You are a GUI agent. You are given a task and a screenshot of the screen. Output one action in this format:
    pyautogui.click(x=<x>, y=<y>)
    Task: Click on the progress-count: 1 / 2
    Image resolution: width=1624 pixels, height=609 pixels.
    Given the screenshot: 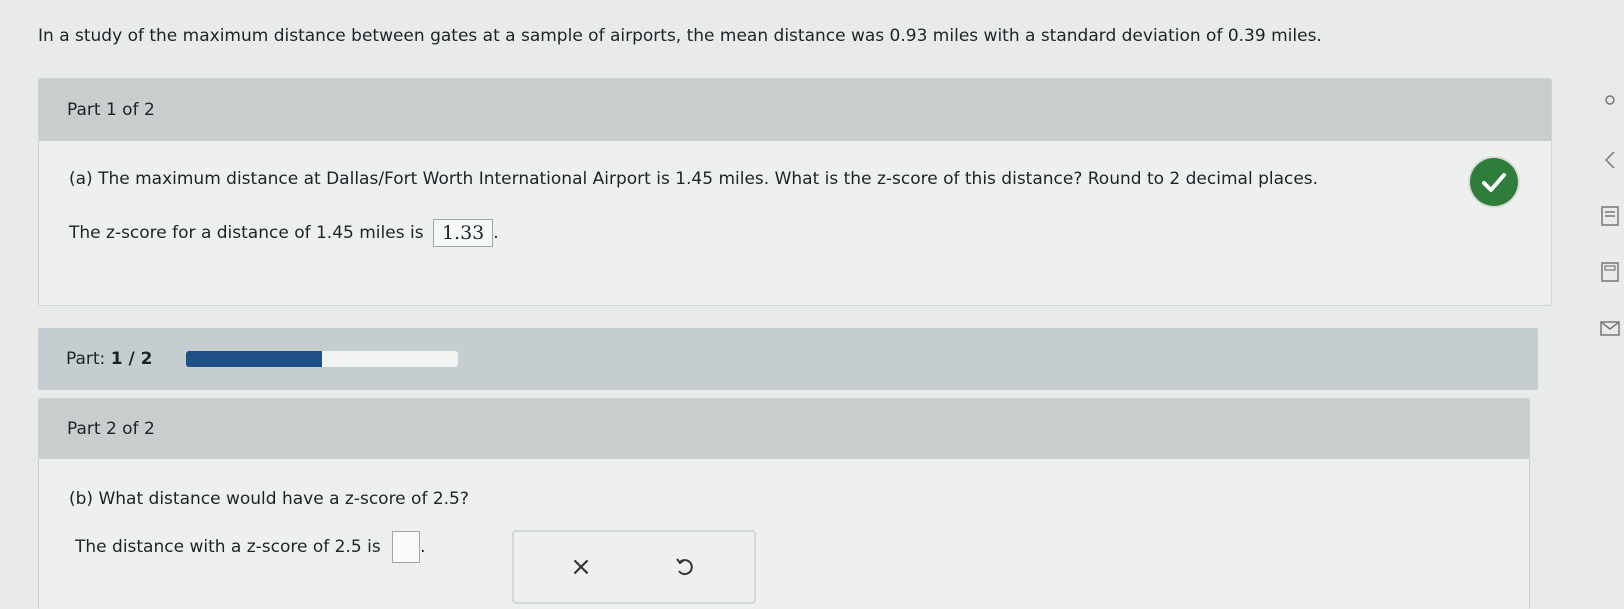 What is the action you would take?
    pyautogui.click(x=131, y=359)
    